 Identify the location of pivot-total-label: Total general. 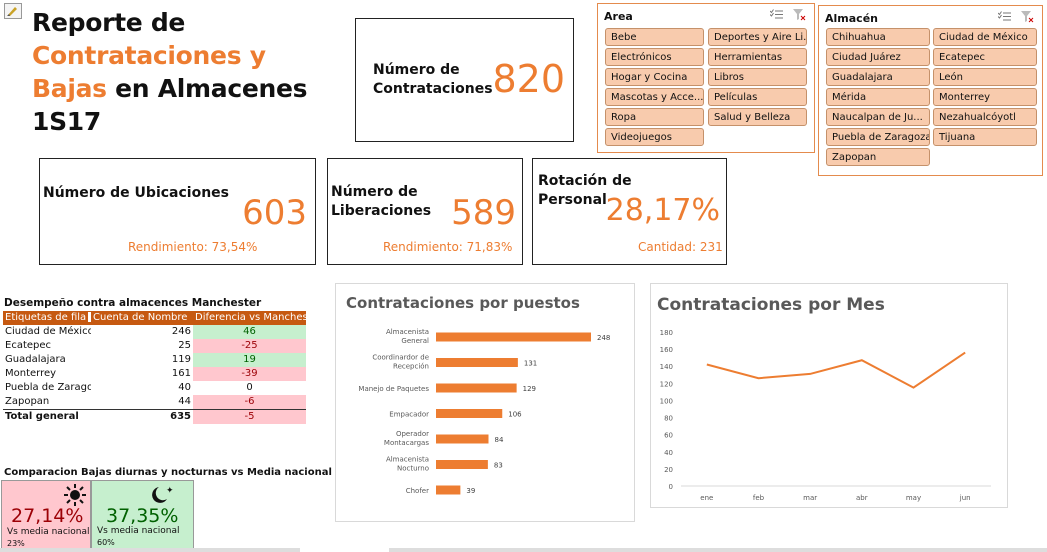
(42, 416).